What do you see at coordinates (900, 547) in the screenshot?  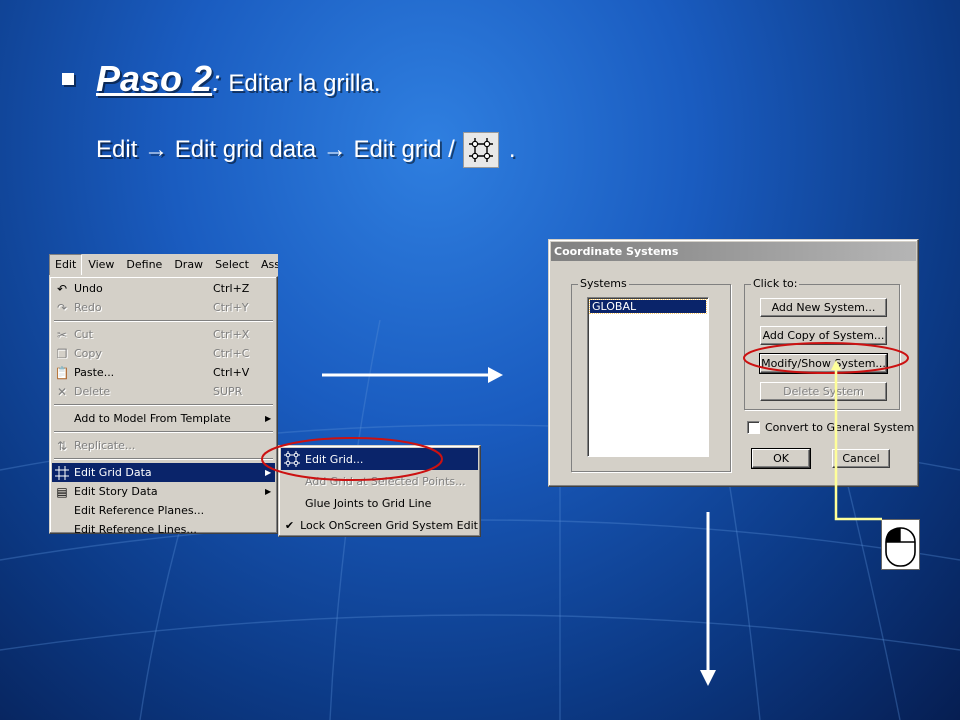 I see `mouse-icon` at bounding box center [900, 547].